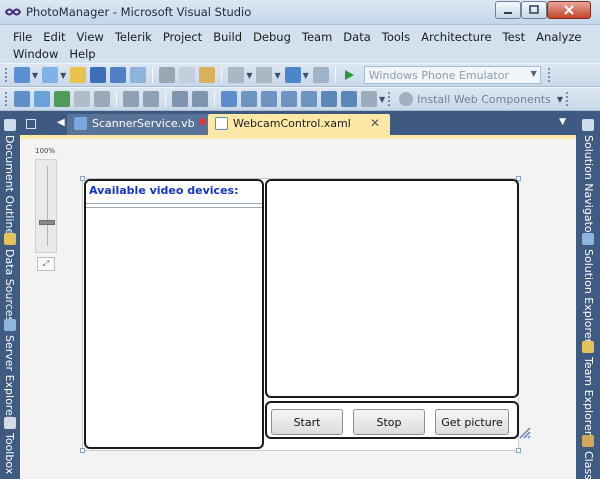  Describe the element at coordinates (22, 99) in the screenshot. I see `solution-icon` at that location.